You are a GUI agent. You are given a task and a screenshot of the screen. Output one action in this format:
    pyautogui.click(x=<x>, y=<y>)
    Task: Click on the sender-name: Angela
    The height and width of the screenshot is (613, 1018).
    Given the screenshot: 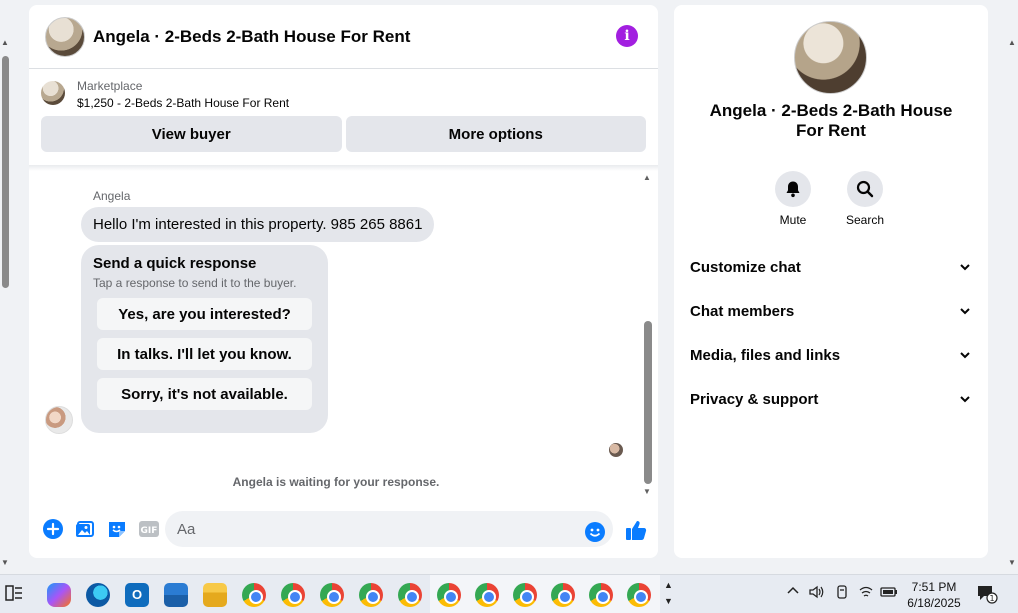 What is the action you would take?
    pyautogui.click(x=112, y=196)
    